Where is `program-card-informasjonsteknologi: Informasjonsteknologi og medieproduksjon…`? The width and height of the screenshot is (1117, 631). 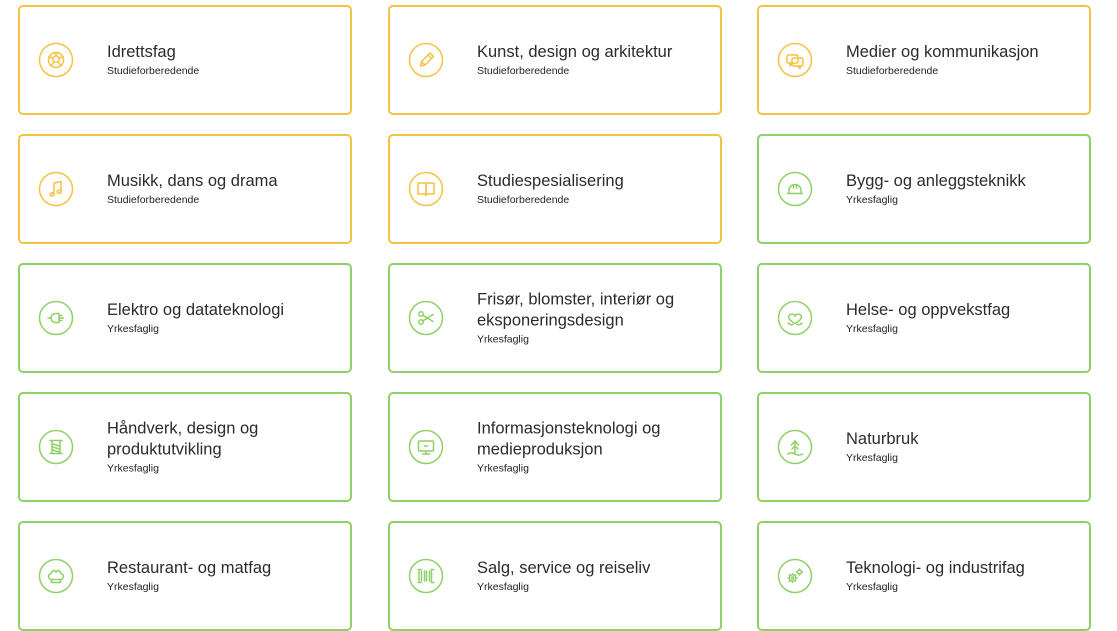
program-card-informasjonsteknologi: Informasjonsteknologi og medieproduksjon… is located at coordinates (555, 447).